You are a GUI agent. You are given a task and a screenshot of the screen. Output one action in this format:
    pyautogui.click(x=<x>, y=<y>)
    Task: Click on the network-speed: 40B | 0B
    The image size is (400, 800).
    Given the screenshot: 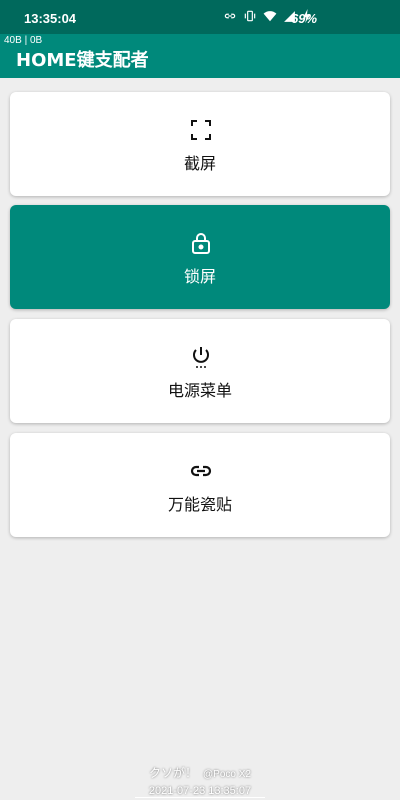 What is the action you would take?
    pyautogui.click(x=23, y=40)
    